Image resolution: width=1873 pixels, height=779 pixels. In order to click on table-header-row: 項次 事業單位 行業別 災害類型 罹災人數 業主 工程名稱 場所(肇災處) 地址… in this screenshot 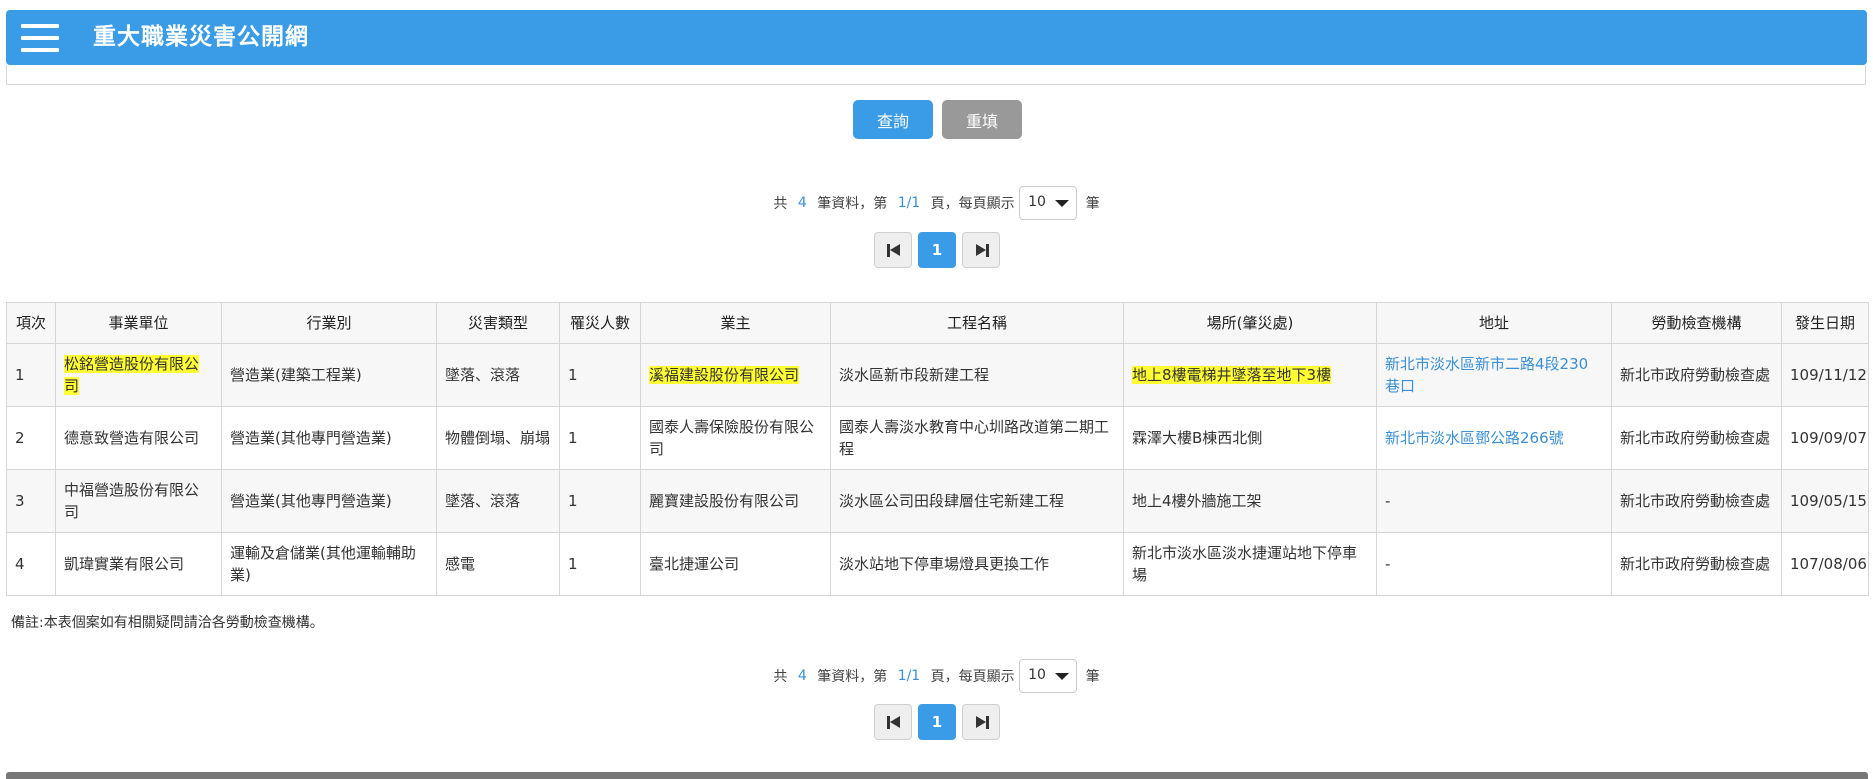, I will do `click(937, 323)`.